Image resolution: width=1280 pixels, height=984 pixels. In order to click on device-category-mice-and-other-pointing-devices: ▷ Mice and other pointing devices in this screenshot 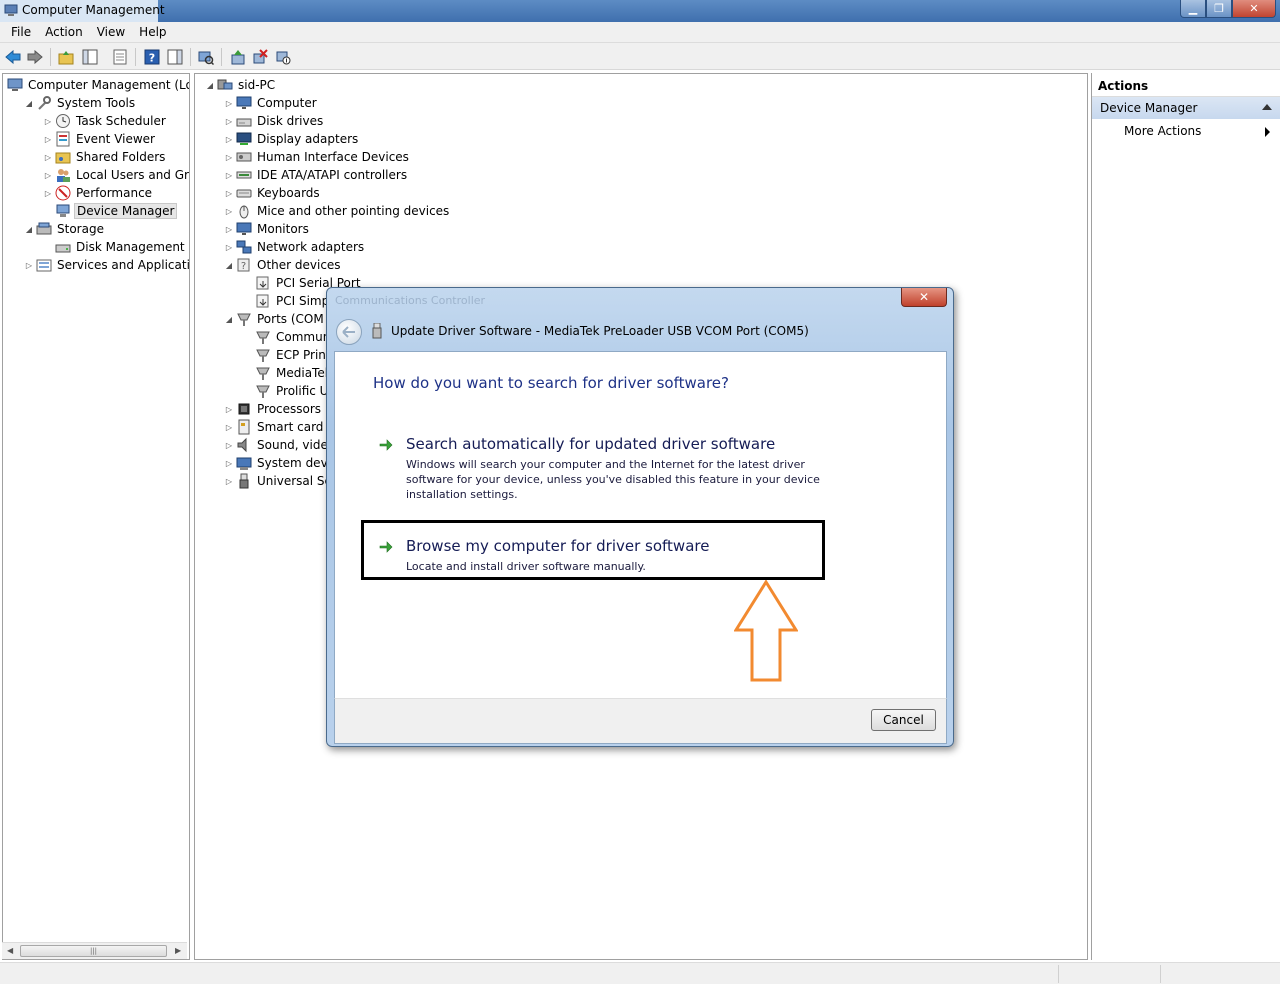, I will do `click(337, 211)`.